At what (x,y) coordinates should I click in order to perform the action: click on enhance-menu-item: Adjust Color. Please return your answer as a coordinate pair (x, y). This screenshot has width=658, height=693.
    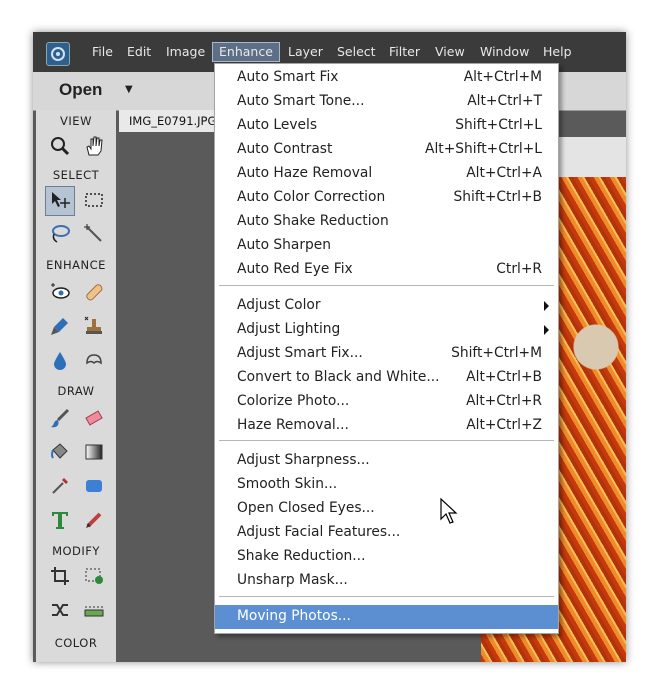
    Looking at the image, I should click on (386, 306).